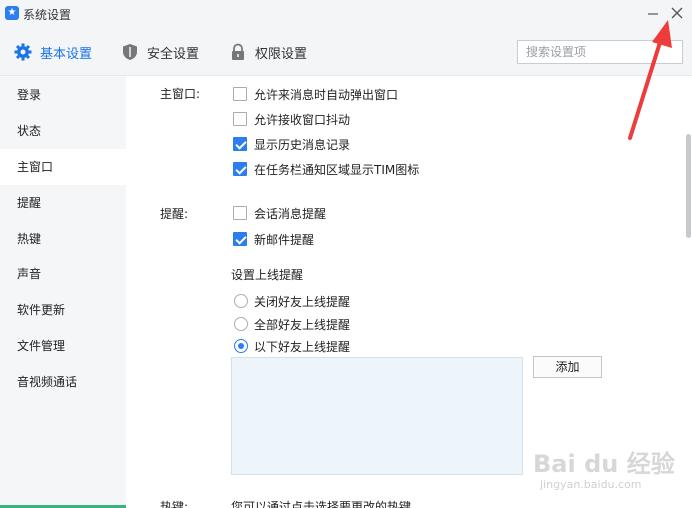 The height and width of the screenshot is (508, 692). Describe the element at coordinates (63, 203) in the screenshot. I see `sidebar-item-reminder: 提醒` at that location.